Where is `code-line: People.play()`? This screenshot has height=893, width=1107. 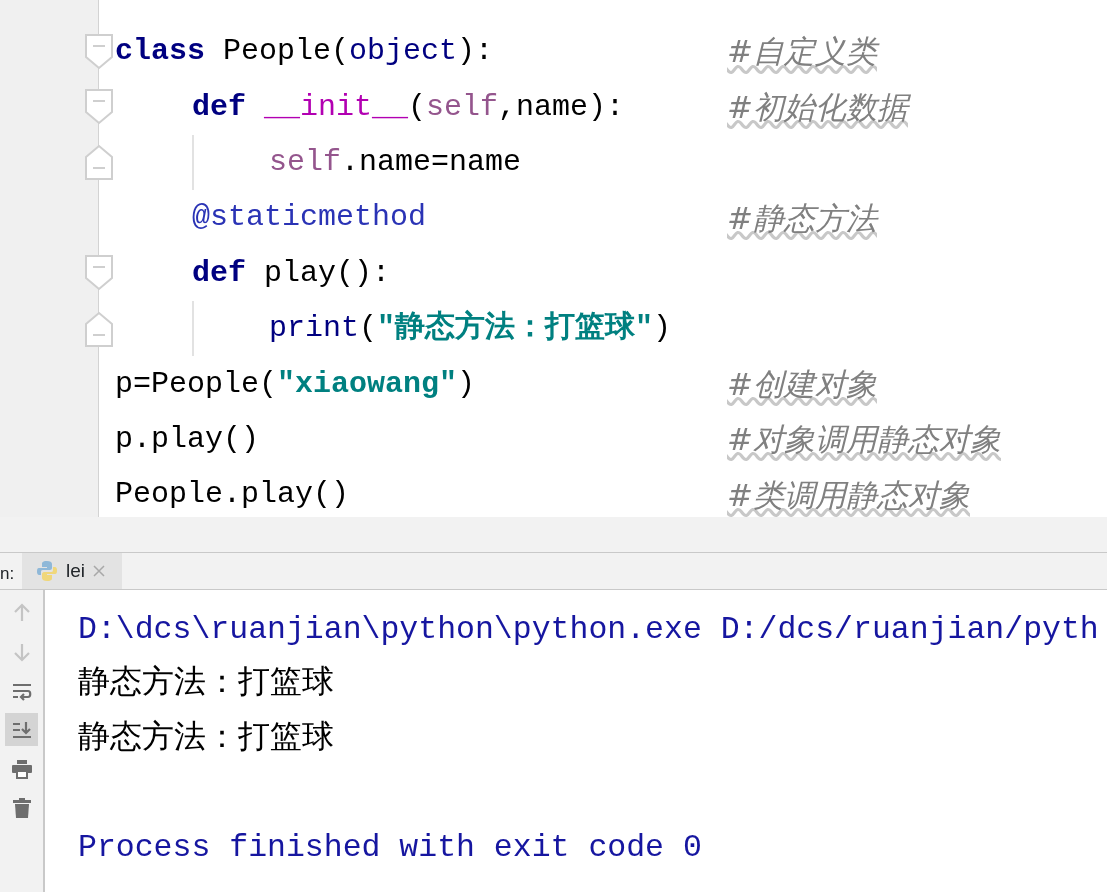 code-line: People.play() is located at coordinates (232, 495).